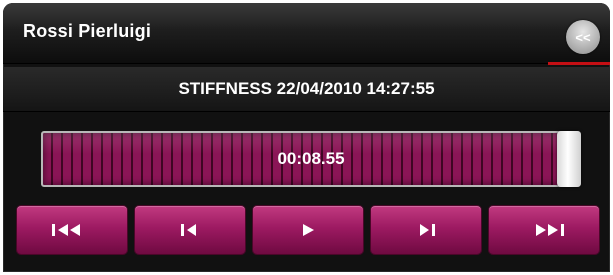 This screenshot has height=275, width=613. What do you see at coordinates (569, 159) in the screenshot?
I see `slider-handle` at bounding box center [569, 159].